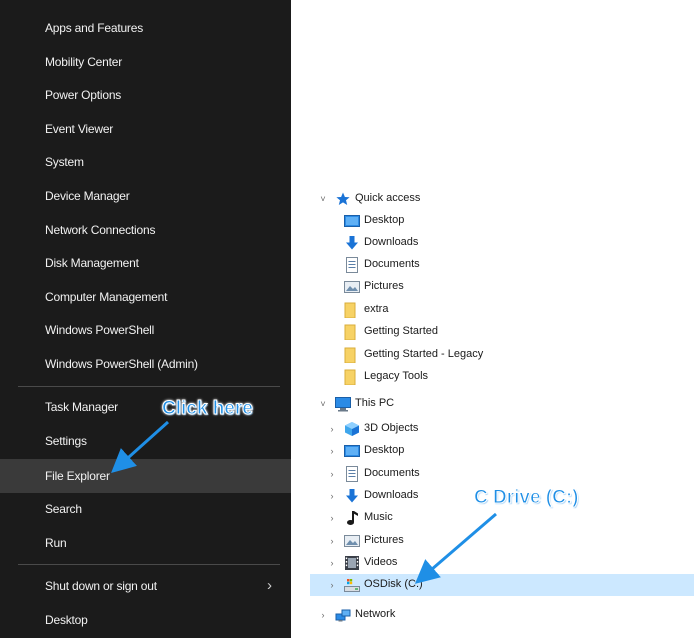 This screenshot has width=699, height=638. What do you see at coordinates (502, 474) in the screenshot?
I see `tree-item-documents: › Documents` at bounding box center [502, 474].